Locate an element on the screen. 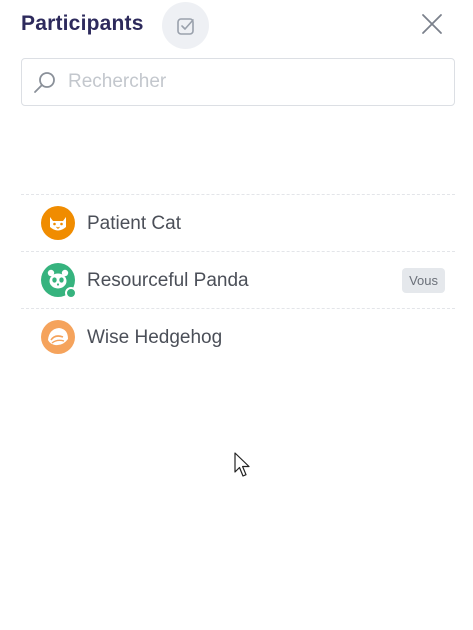 The image size is (473, 630). search-field is located at coordinates (238, 82).